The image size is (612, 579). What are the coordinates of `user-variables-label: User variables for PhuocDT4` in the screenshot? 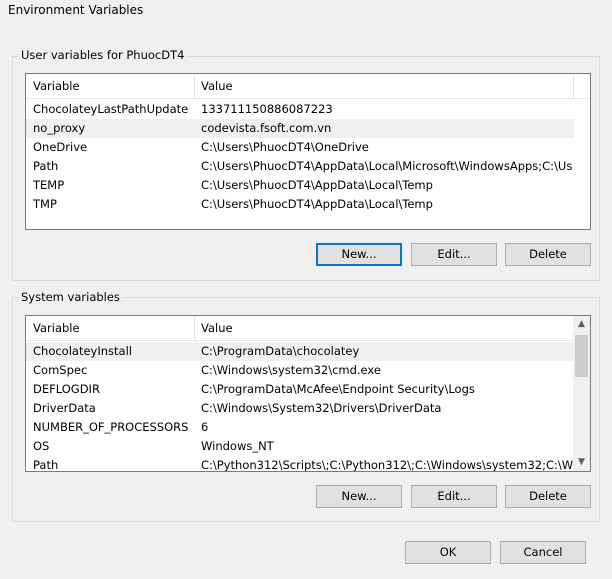 It's located at (103, 55).